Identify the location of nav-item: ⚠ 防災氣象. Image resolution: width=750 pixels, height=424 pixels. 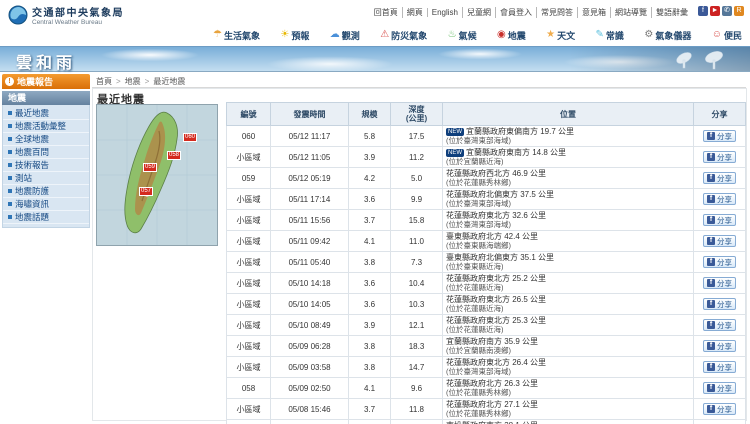
(403, 35).